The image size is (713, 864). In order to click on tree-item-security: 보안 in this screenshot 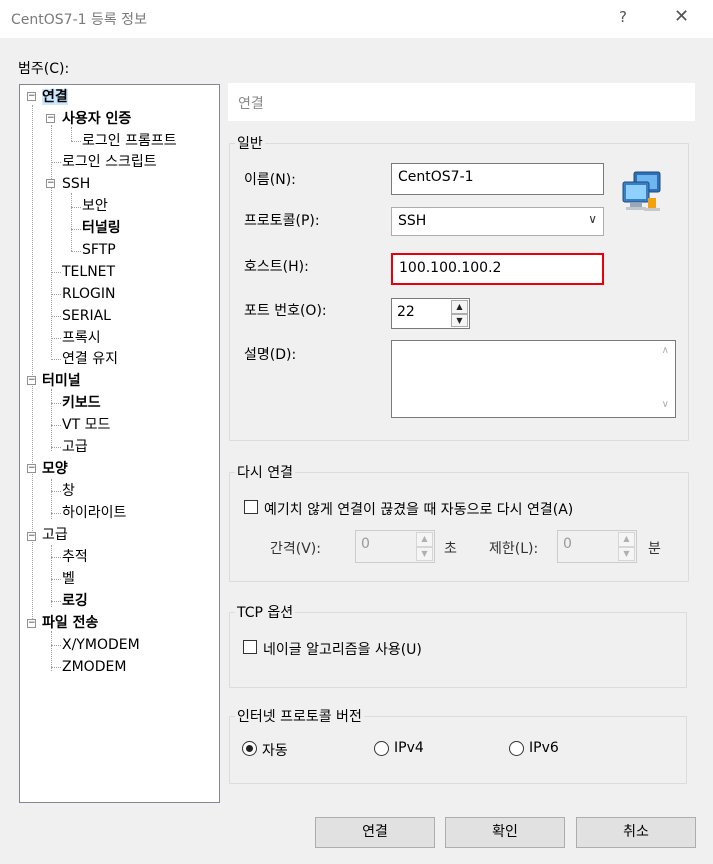, I will do `click(95, 206)`.